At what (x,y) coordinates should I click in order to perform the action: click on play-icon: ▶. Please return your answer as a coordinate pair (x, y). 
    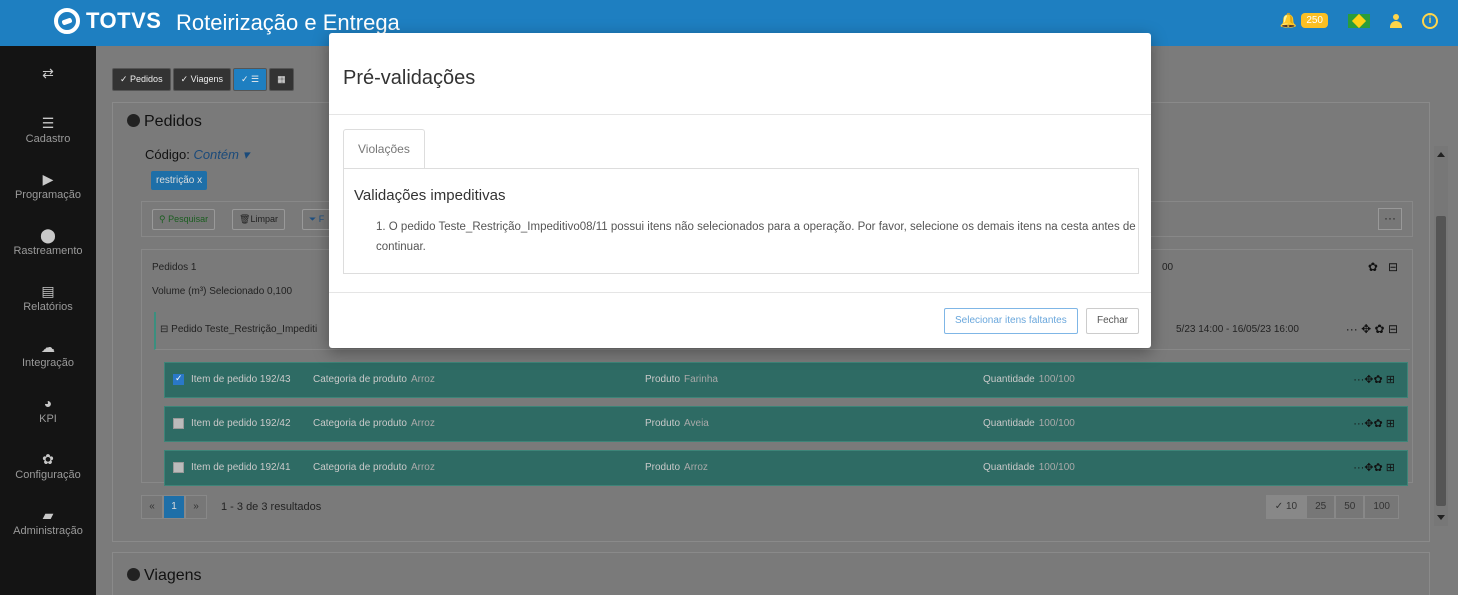
    Looking at the image, I should click on (48, 179).